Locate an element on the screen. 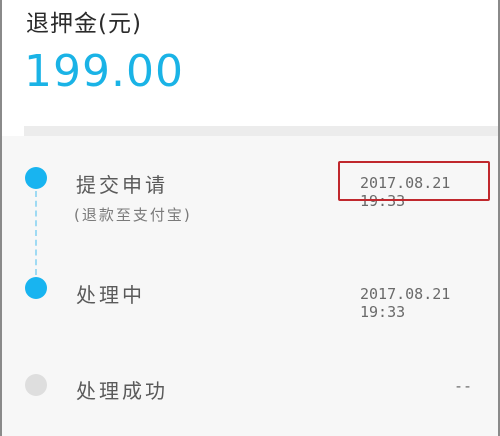  step-processing-time: 2017.08.21 19:33 is located at coordinates (405, 303).